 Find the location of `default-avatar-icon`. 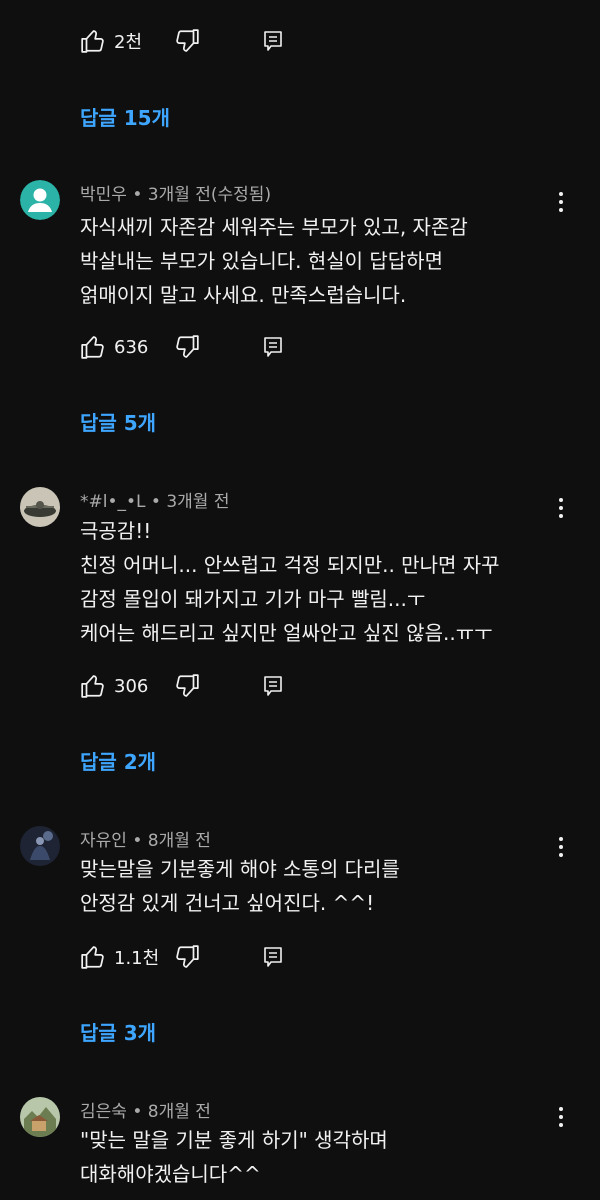

default-avatar-icon is located at coordinates (40, 200).